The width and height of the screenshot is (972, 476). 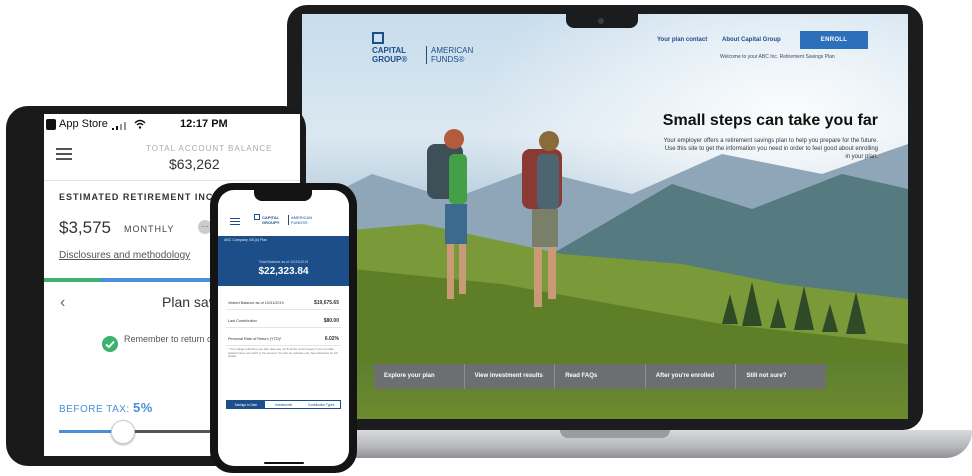 I want to click on total-balance-label: Total Balance as of 10/31/2019, so click(x=283, y=262).